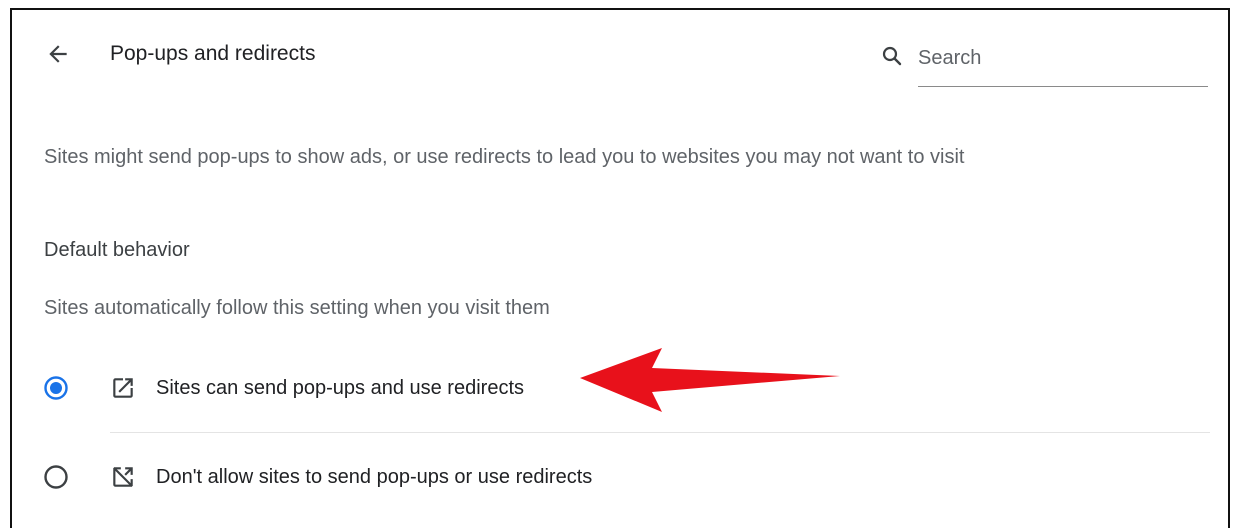 The image size is (1242, 528). What do you see at coordinates (1063, 62) in the screenshot?
I see `search-input` at bounding box center [1063, 62].